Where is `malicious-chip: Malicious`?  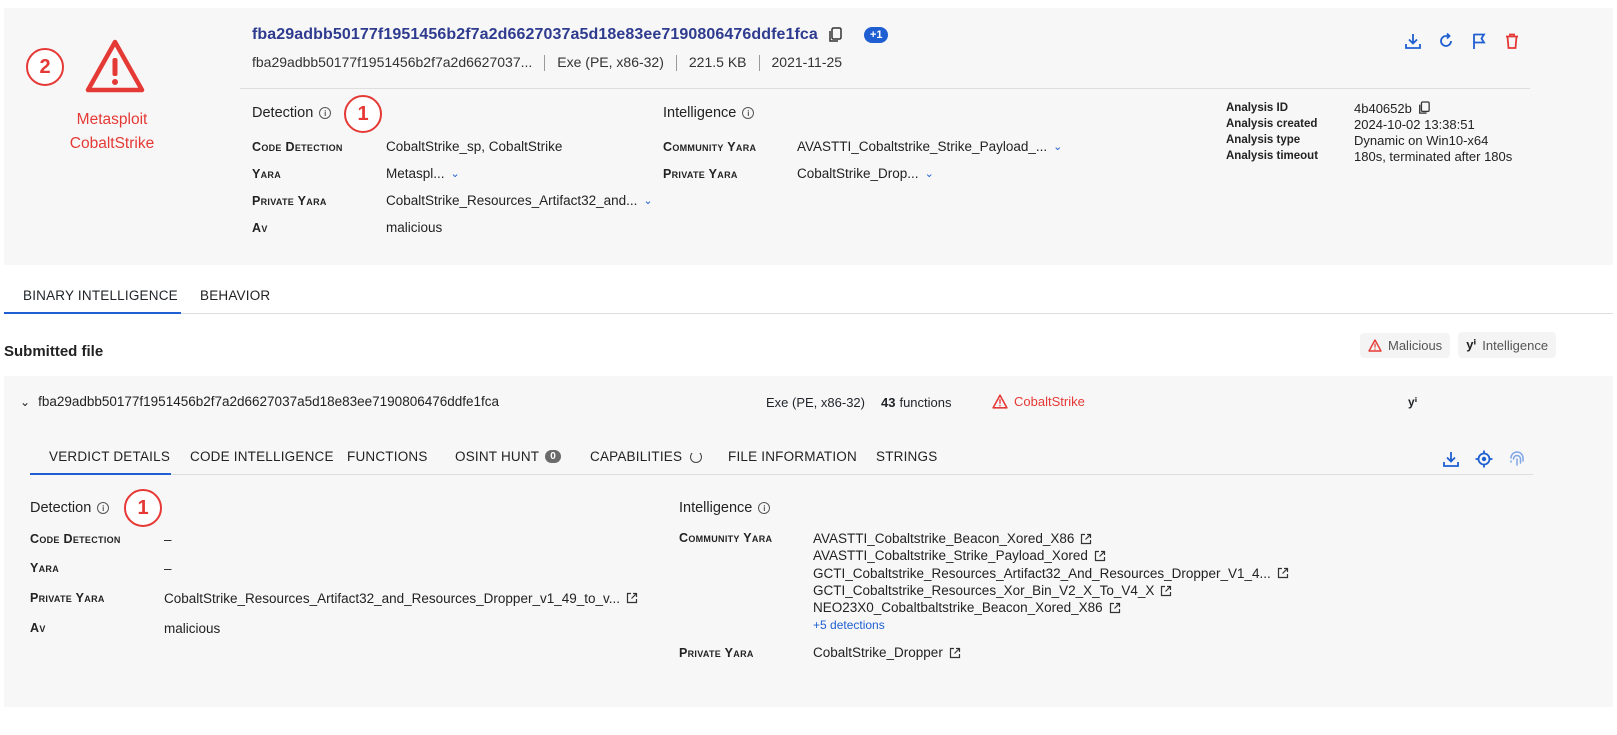 malicious-chip: Malicious is located at coordinates (1405, 345).